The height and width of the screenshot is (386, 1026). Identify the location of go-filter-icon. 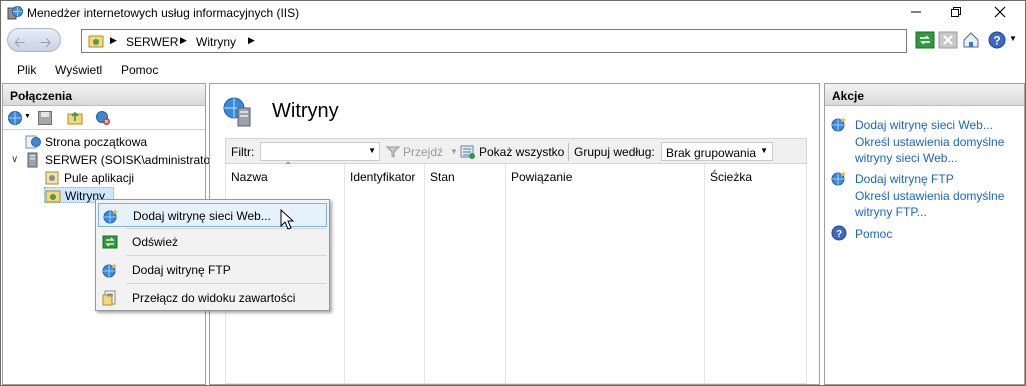
(393, 152).